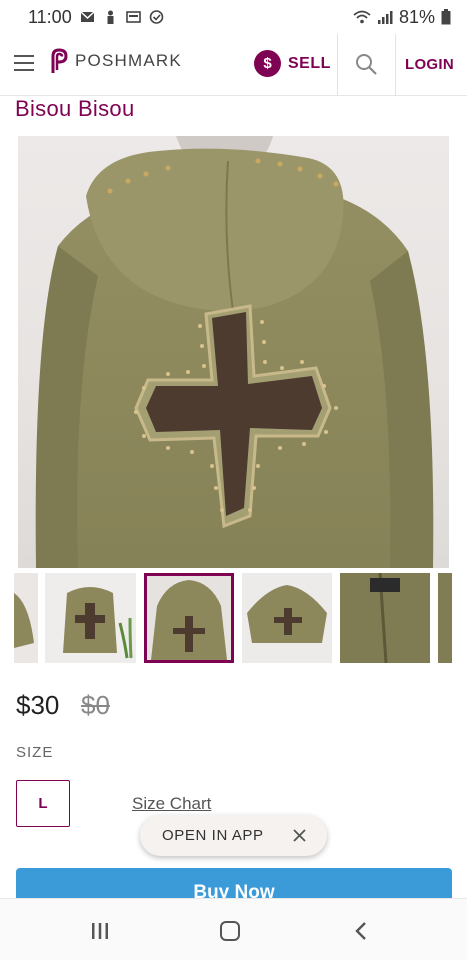  I want to click on app-header: POSHMARK $ SELL LOGIN, so click(233, 65).